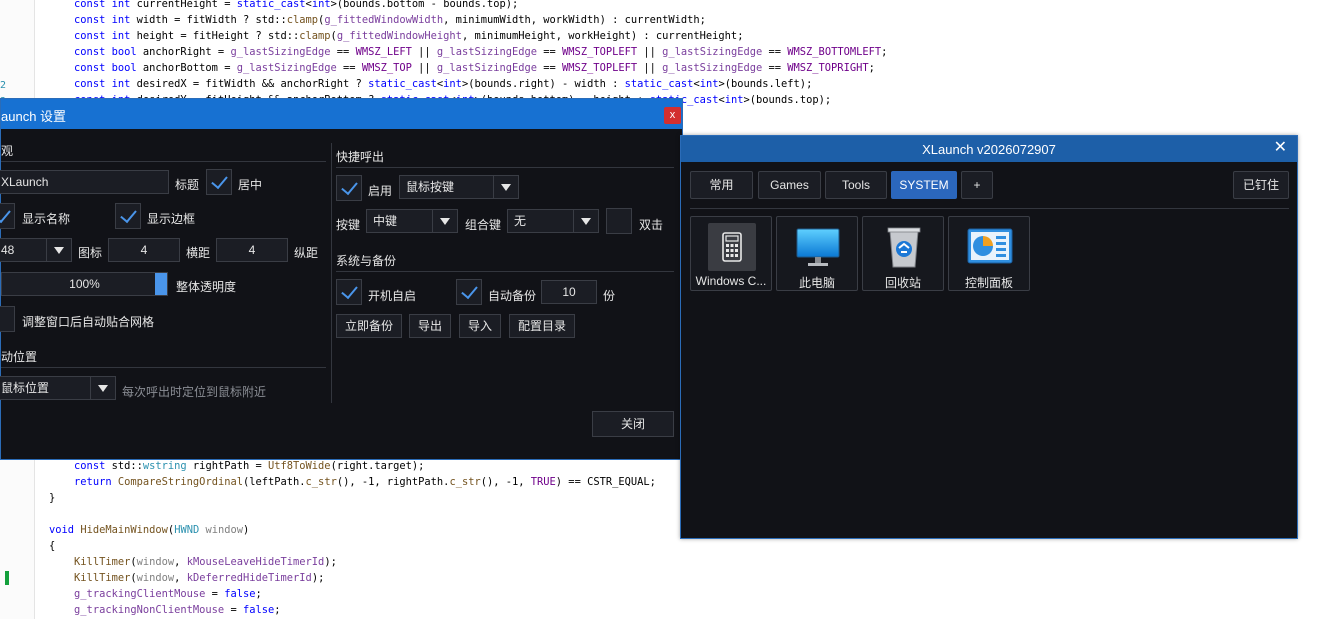 Image resolution: width=1328 pixels, height=619 pixels. What do you see at coordinates (84, 284) in the screenshot?
I see `opacity-slider: 100%` at bounding box center [84, 284].